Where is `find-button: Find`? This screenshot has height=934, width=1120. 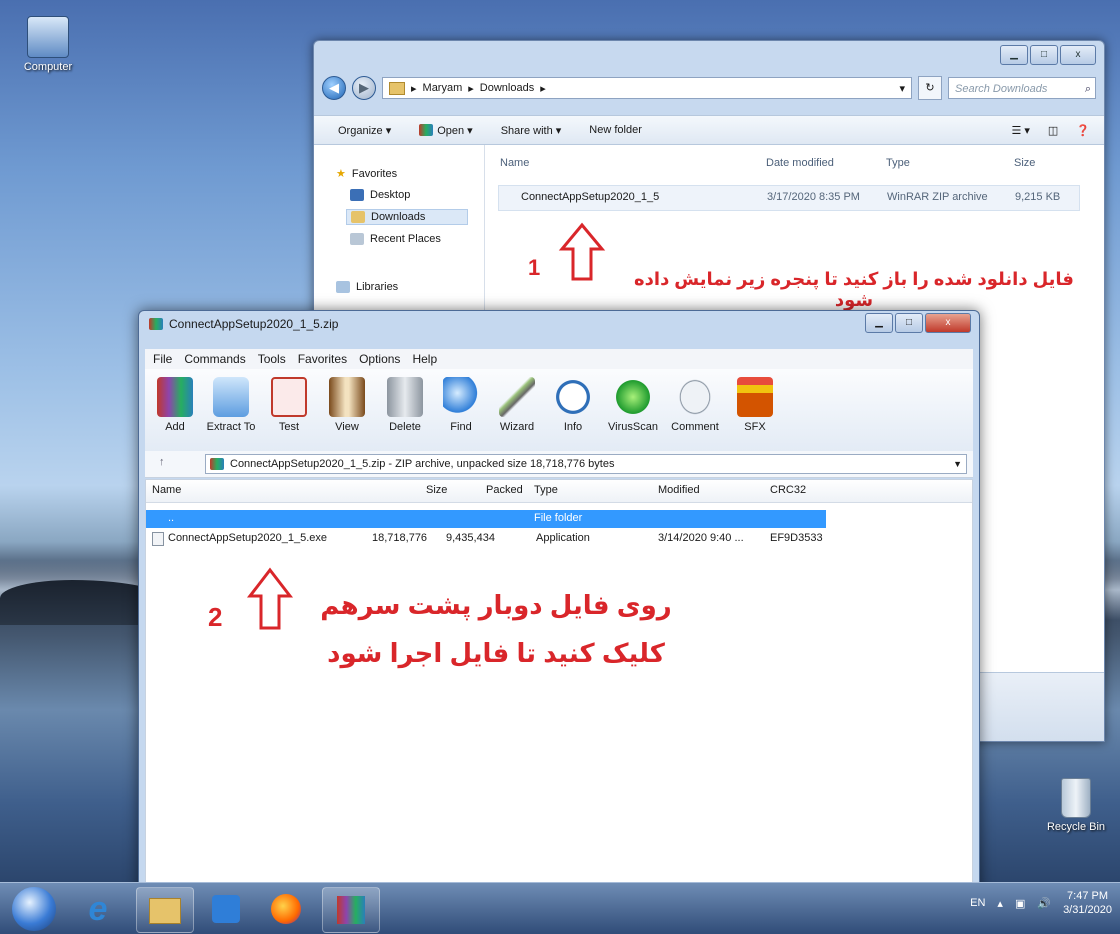 find-button: Find is located at coordinates (461, 405).